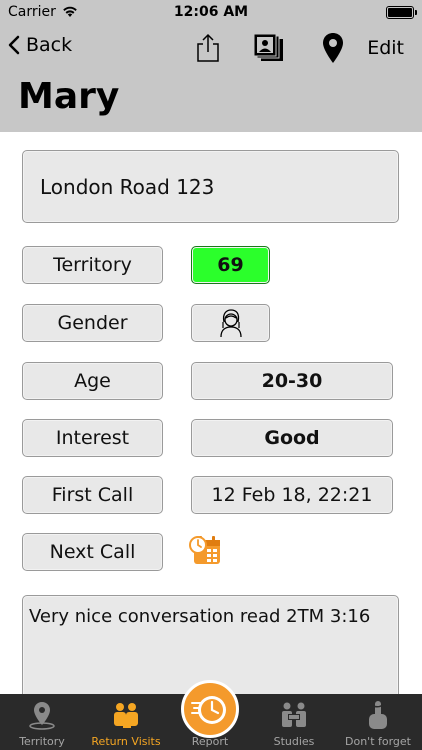 The height and width of the screenshot is (750, 422). Describe the element at coordinates (378, 741) in the screenshot. I see `tab-label: Don't forget` at that location.